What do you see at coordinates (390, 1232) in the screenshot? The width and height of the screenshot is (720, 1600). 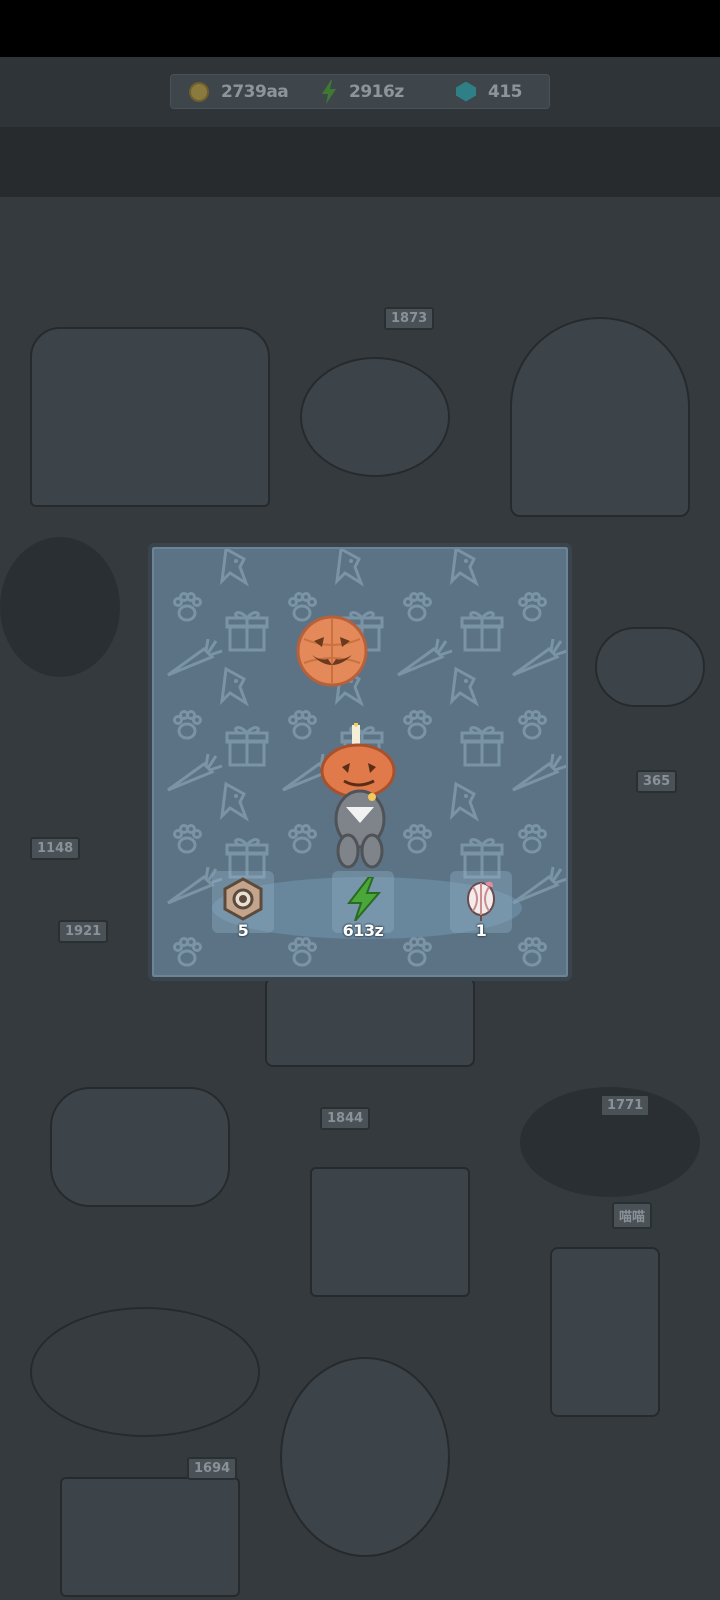 I see `cooking-stove` at bounding box center [390, 1232].